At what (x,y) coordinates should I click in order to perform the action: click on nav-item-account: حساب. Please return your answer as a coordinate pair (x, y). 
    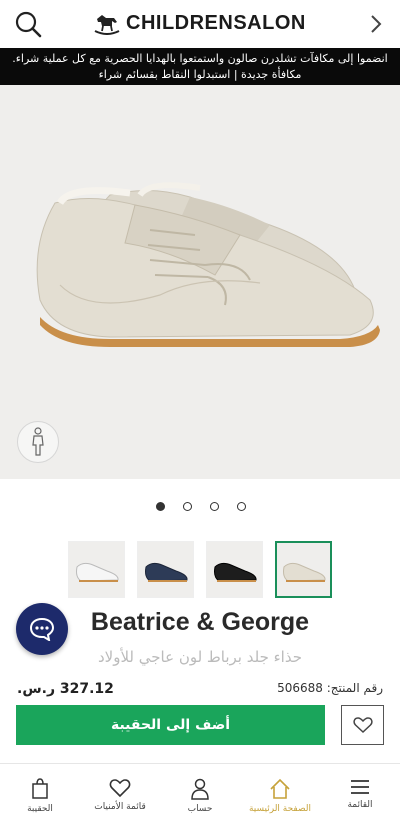
    Looking at the image, I should click on (200, 796).